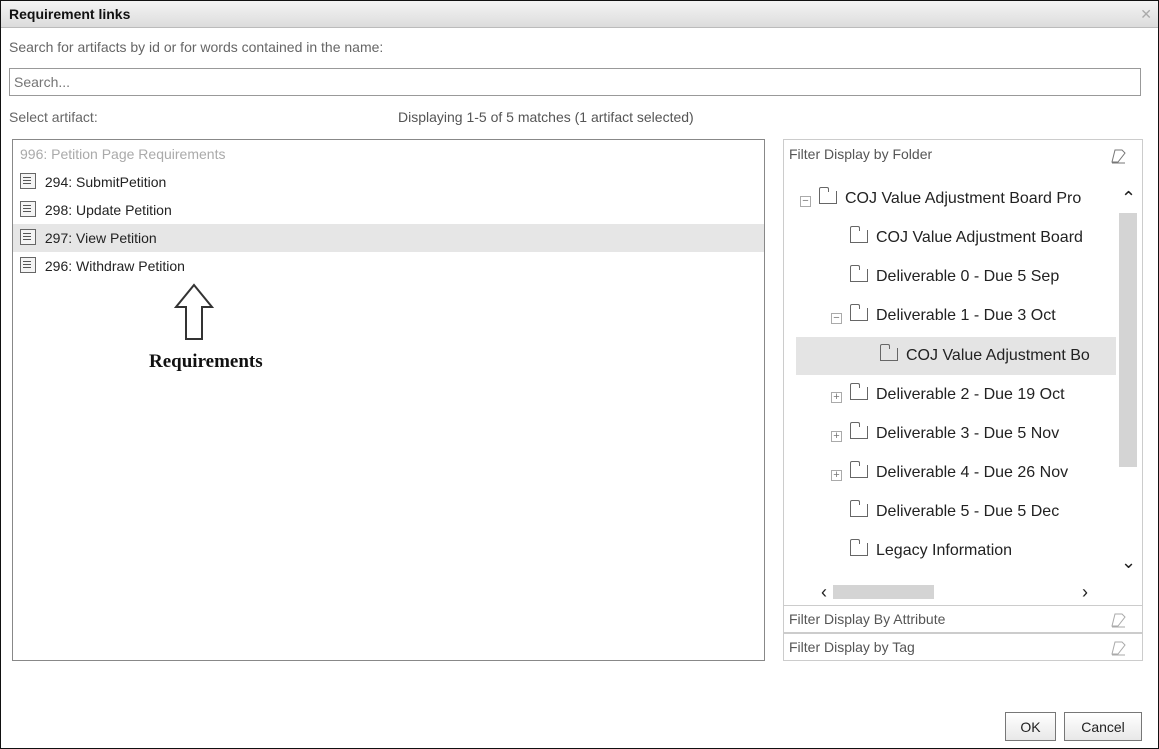 This screenshot has width=1159, height=749. I want to click on cancel-button: Cancel, so click(1103, 726).